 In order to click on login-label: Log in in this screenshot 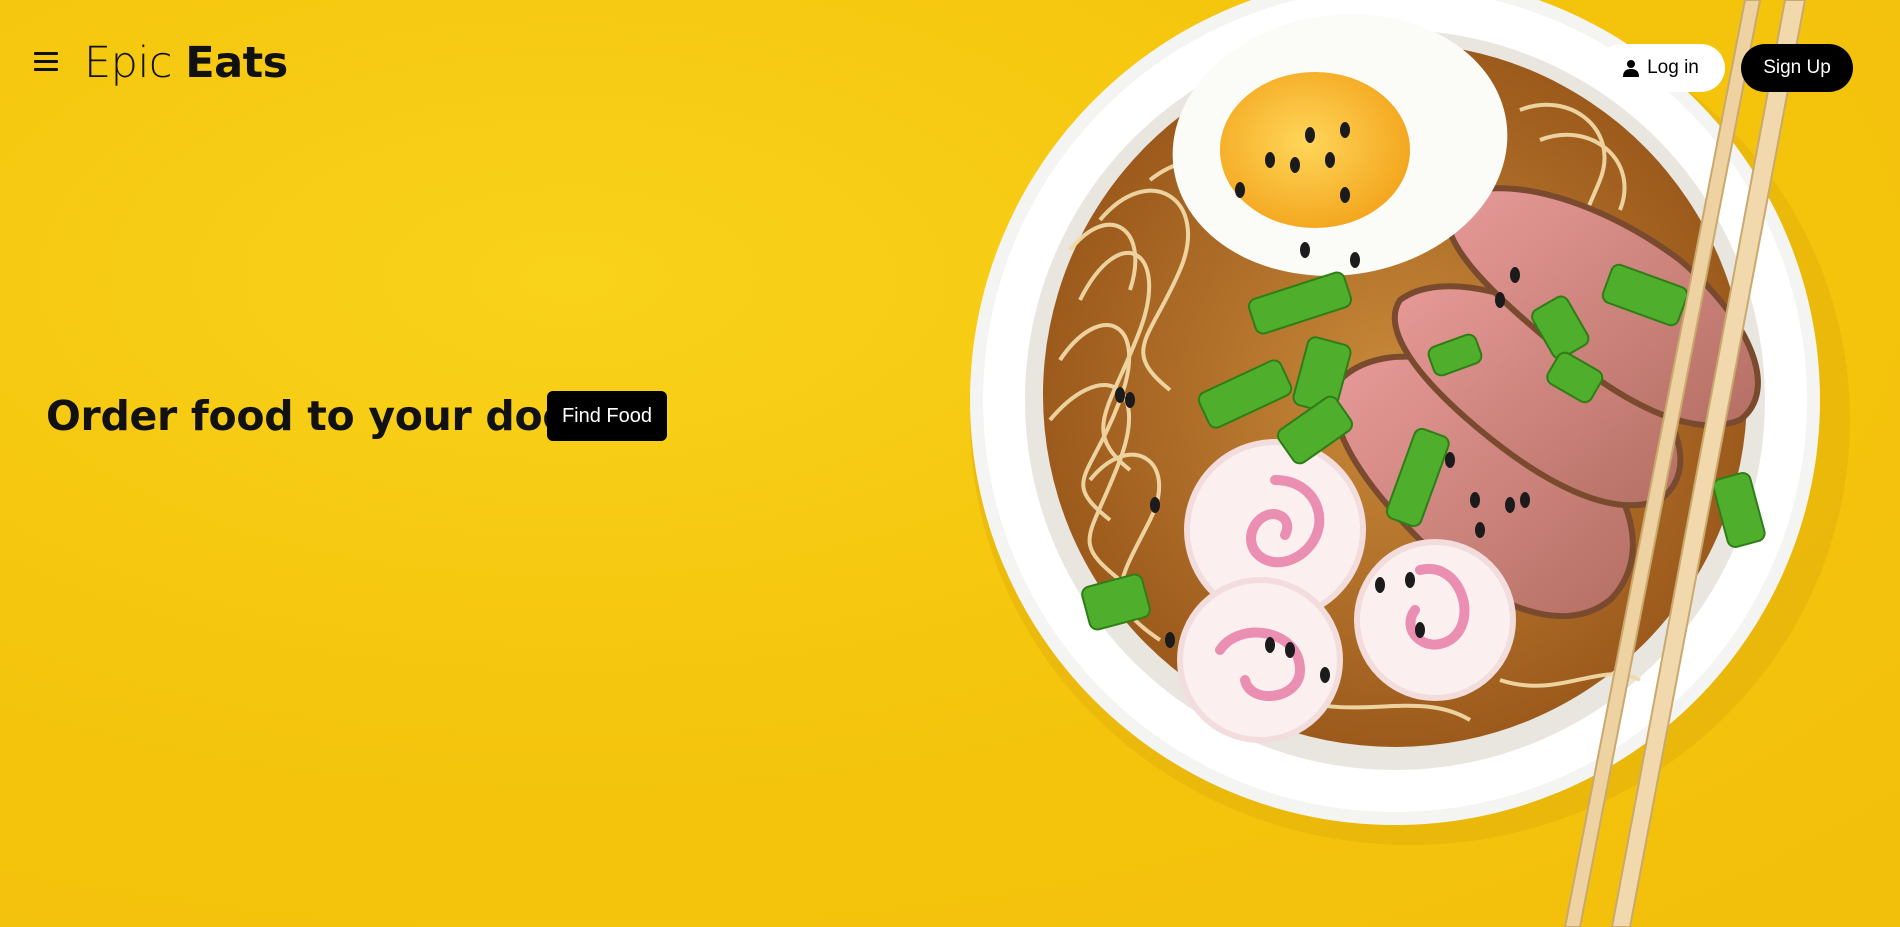, I will do `click(1673, 67)`.